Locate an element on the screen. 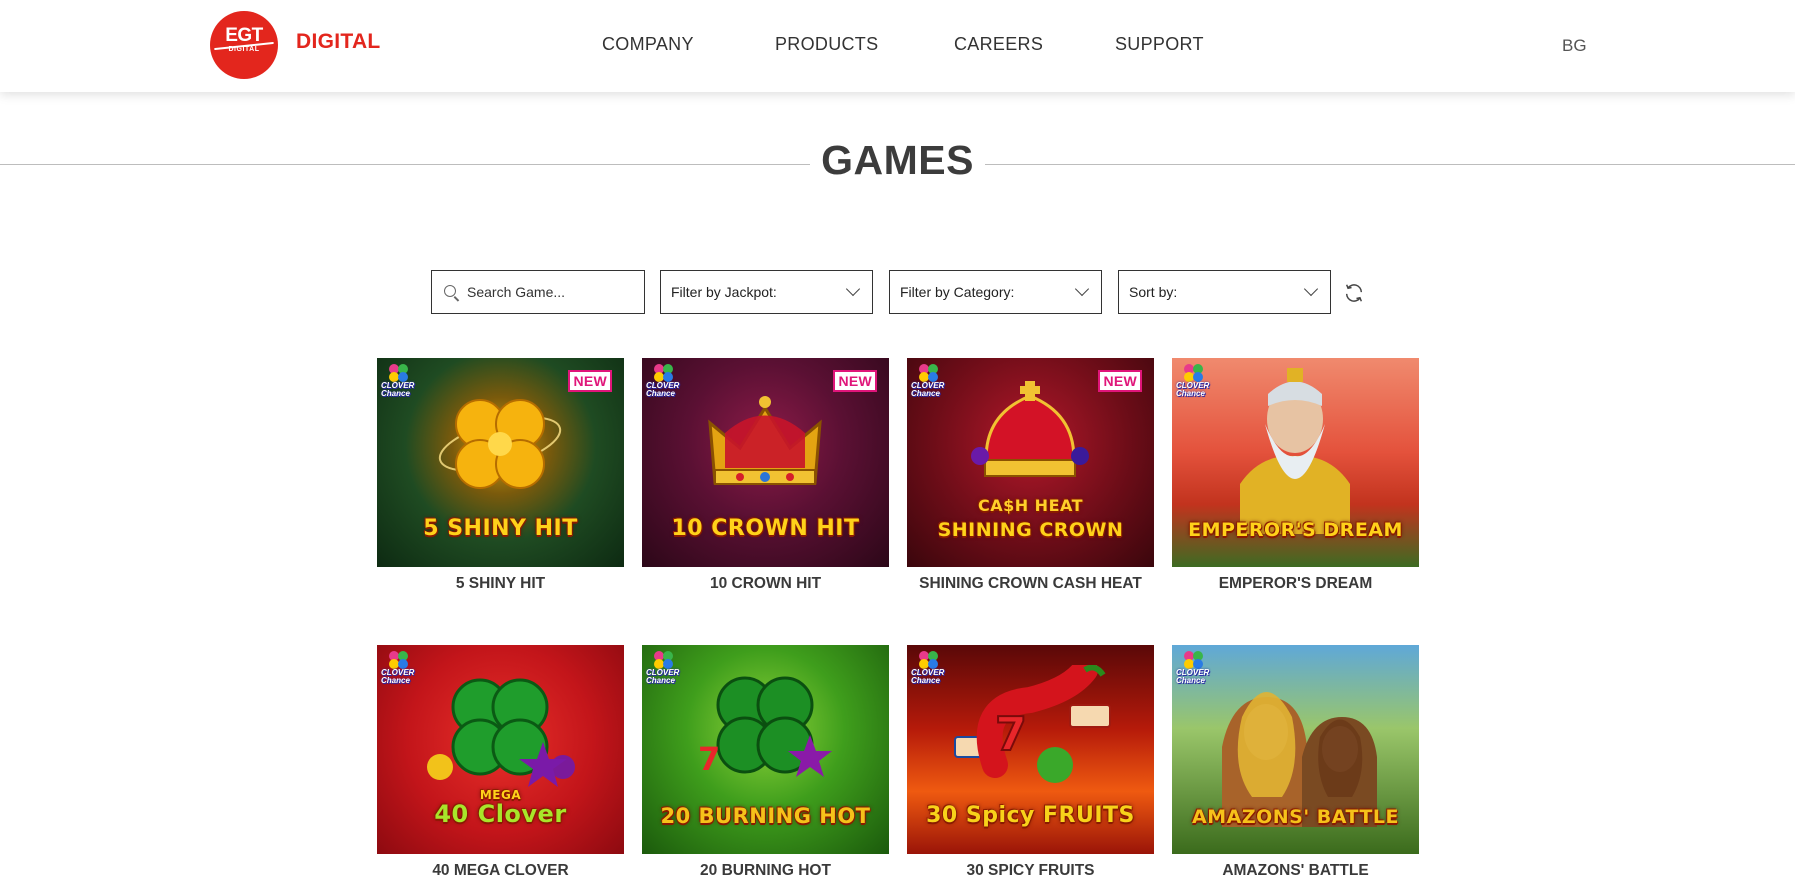 The height and width of the screenshot is (879, 1795). game-art-title: 20 BURNING HOT is located at coordinates (765, 816).